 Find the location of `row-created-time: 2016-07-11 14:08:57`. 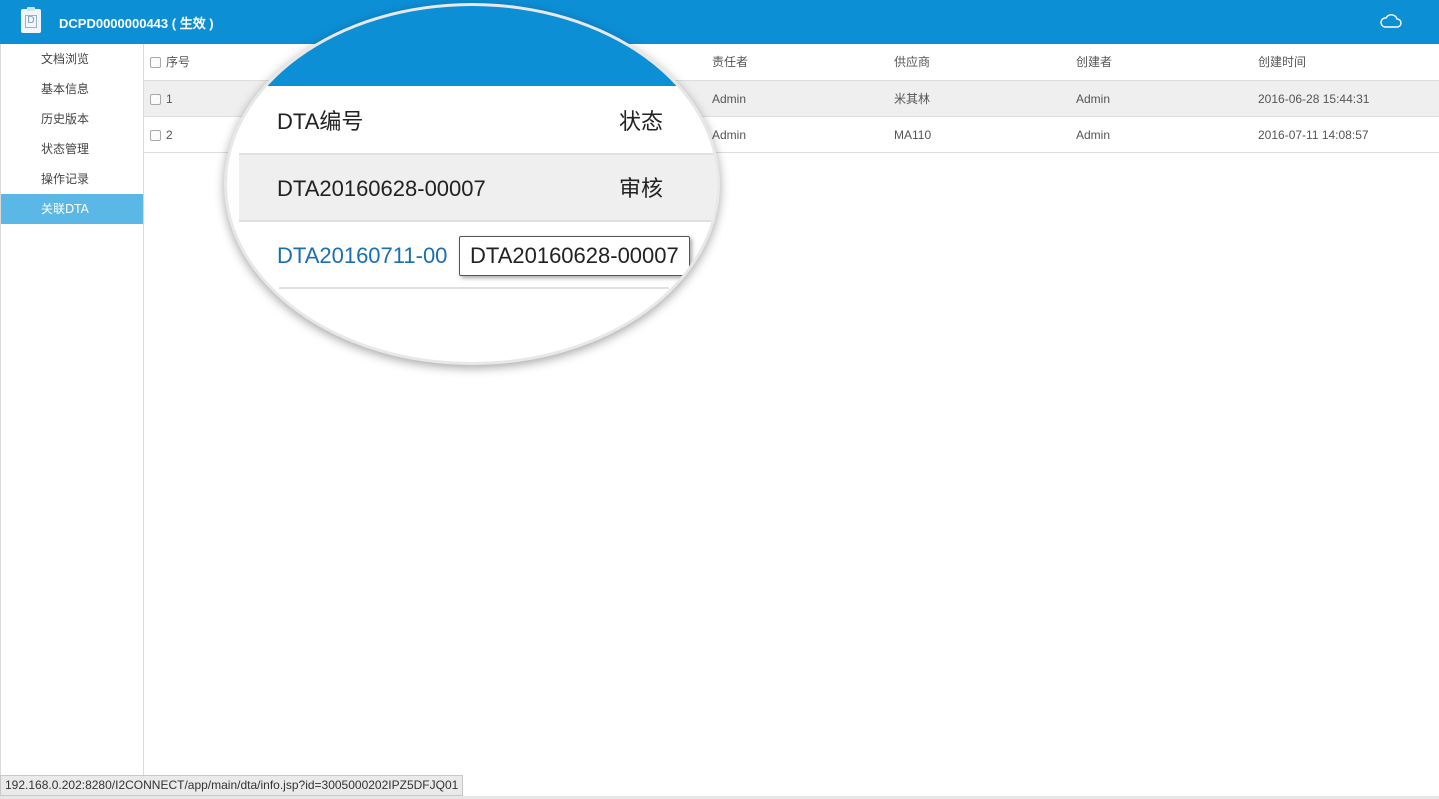

row-created-time: 2016-07-11 14:08:57 is located at coordinates (1313, 135).